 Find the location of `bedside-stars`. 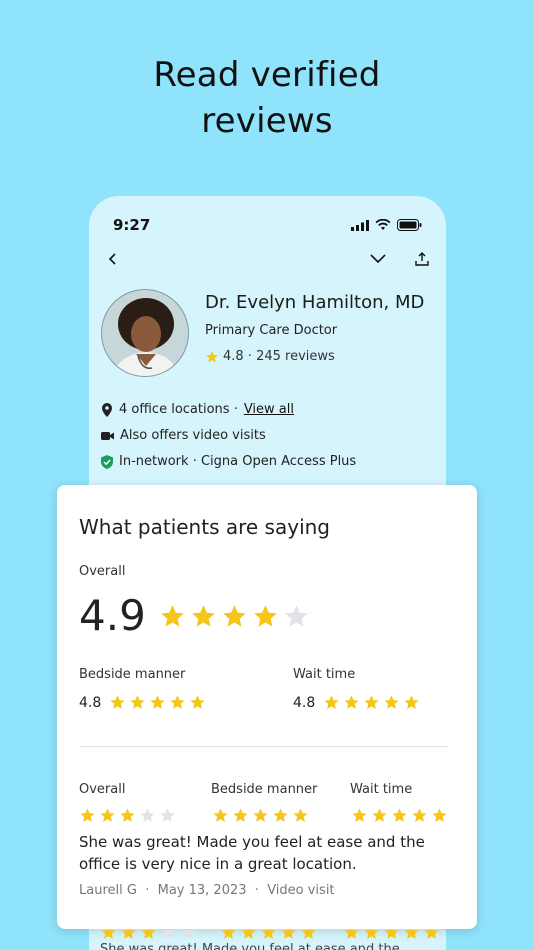

bedside-stars is located at coordinates (157, 702).